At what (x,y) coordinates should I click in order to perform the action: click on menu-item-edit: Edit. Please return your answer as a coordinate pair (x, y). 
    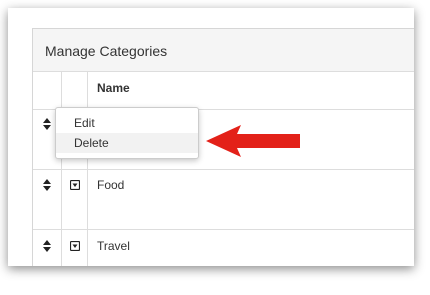
    Looking at the image, I should click on (127, 123).